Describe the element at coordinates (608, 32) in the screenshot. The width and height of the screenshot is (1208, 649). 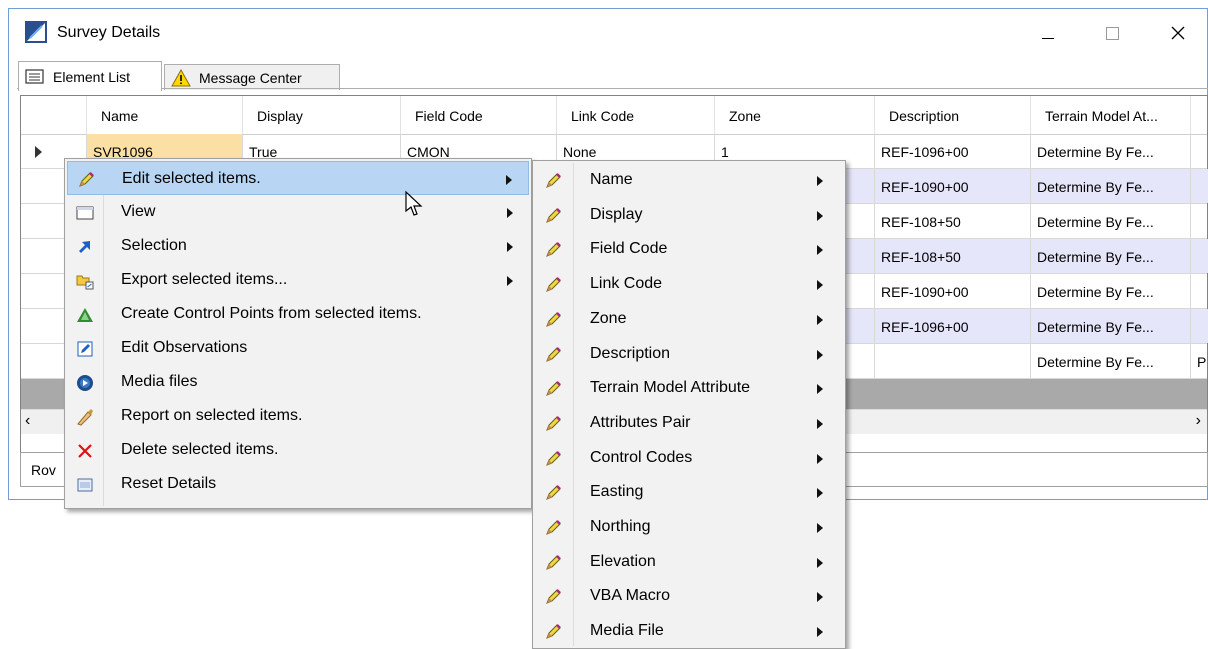
I see `title-bar: Survey Details` at that location.